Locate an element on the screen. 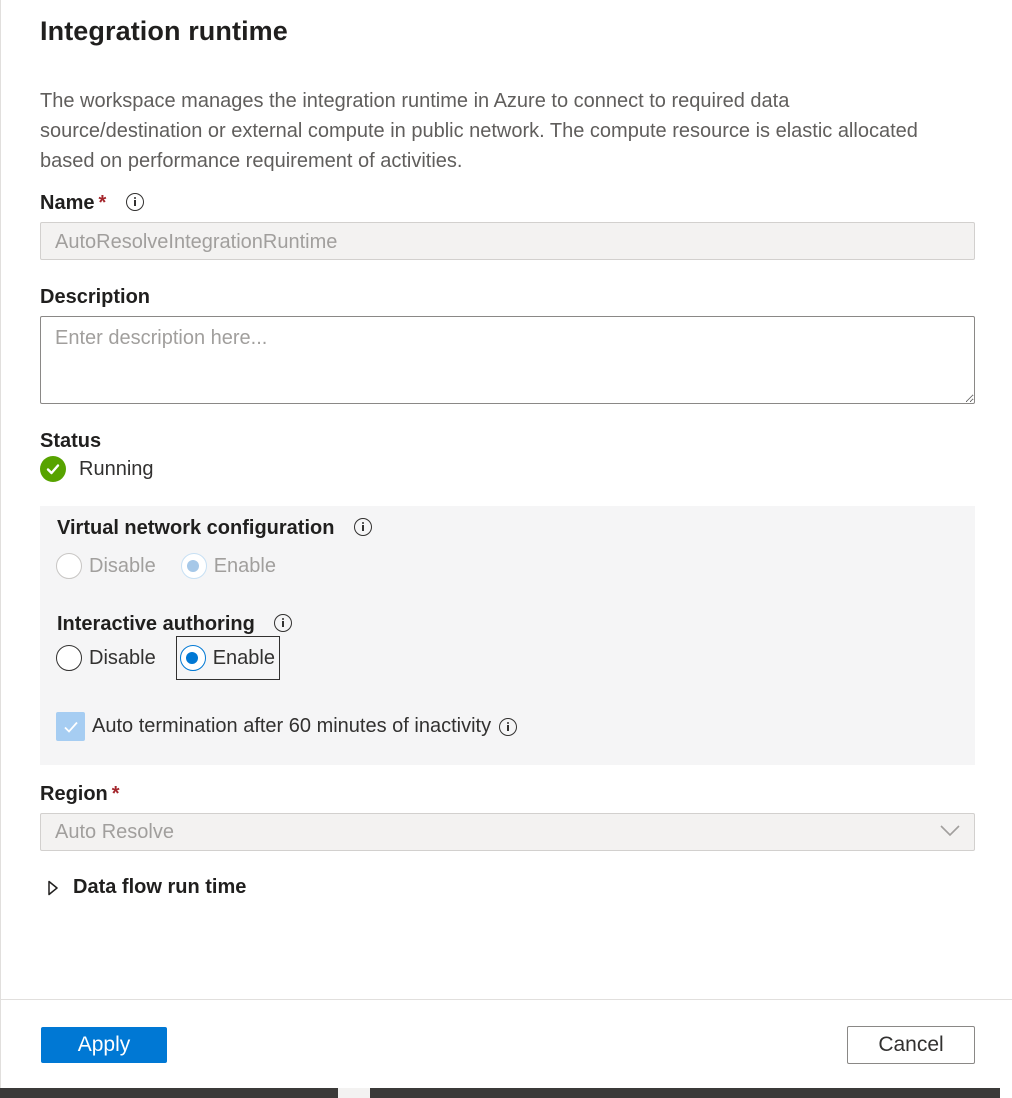  virtual-network-label-row: Virtual network configuration is located at coordinates (214, 528).